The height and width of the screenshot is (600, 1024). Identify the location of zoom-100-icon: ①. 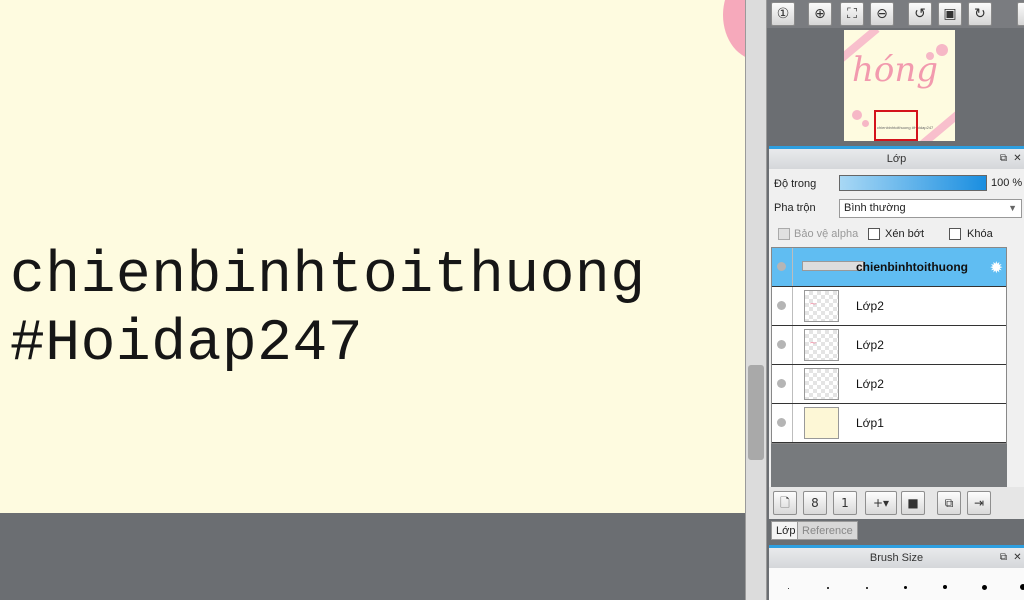
(783, 14).